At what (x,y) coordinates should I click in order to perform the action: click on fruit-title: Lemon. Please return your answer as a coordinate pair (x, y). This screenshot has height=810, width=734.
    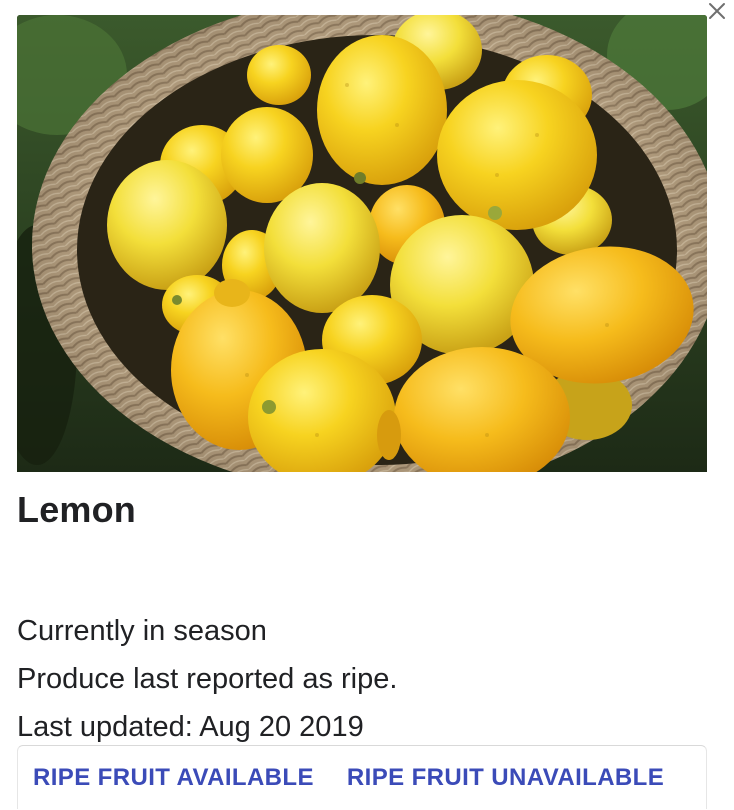
    Looking at the image, I should click on (77, 509).